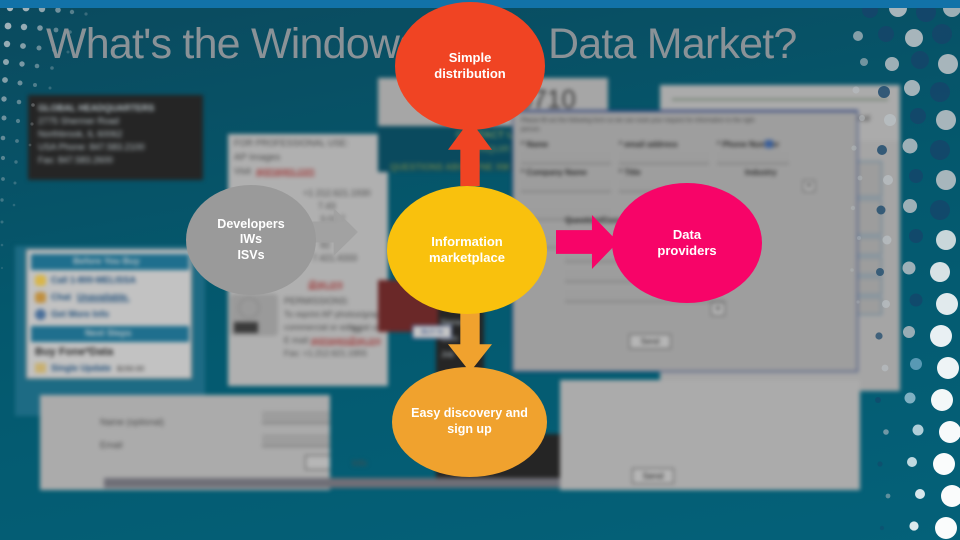  What do you see at coordinates (111, 445) in the screenshot?
I see `email-label: Email` at bounding box center [111, 445].